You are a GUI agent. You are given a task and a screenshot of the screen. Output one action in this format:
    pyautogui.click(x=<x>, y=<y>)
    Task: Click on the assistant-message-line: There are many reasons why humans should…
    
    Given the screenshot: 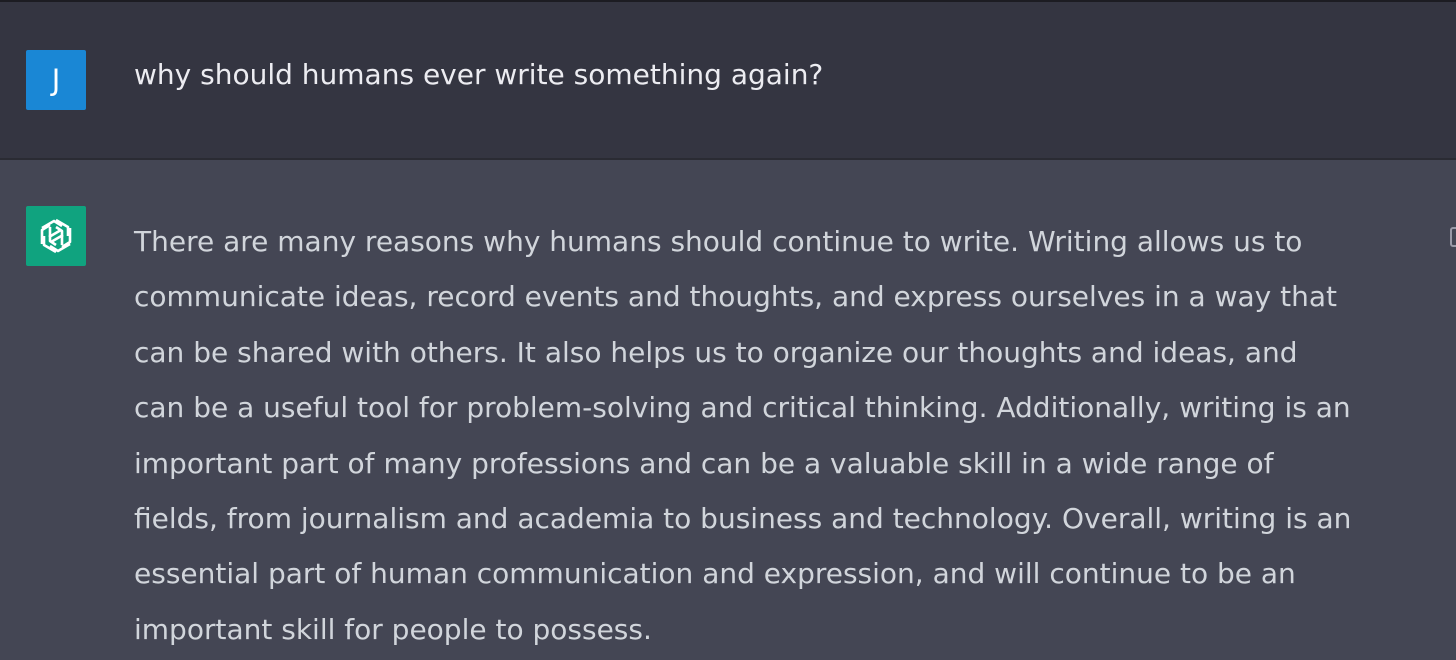 What is the action you would take?
    pyautogui.click(x=718, y=241)
    